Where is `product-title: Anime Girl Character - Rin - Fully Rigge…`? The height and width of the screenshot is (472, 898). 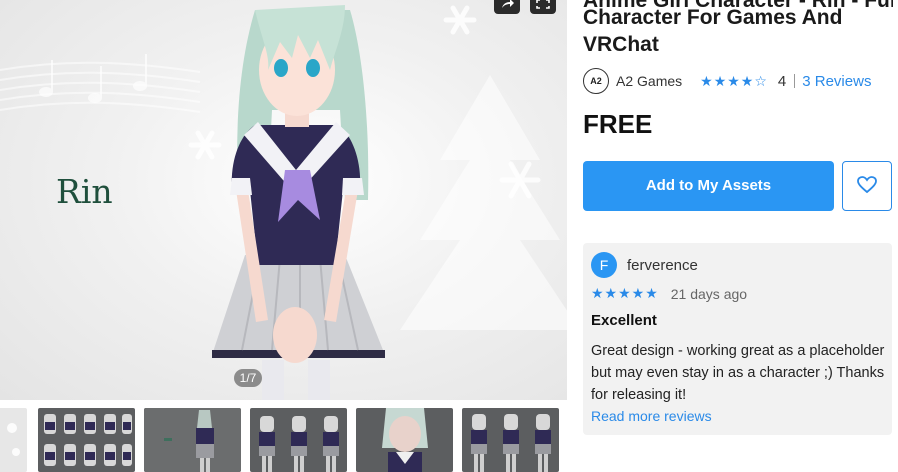 product-title: Anime Girl Character - Rin - Fully Rigge… is located at coordinates (738, 29).